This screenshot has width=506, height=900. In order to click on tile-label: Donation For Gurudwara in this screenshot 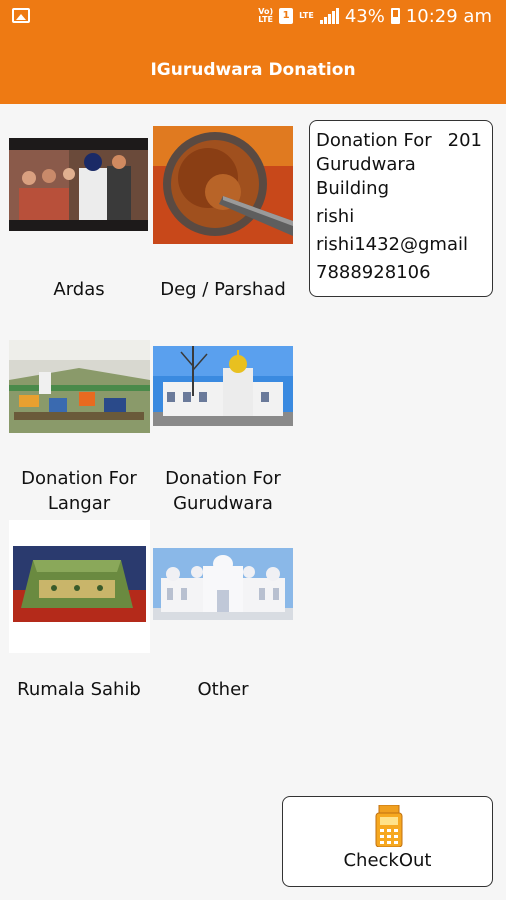, I will do `click(223, 491)`.